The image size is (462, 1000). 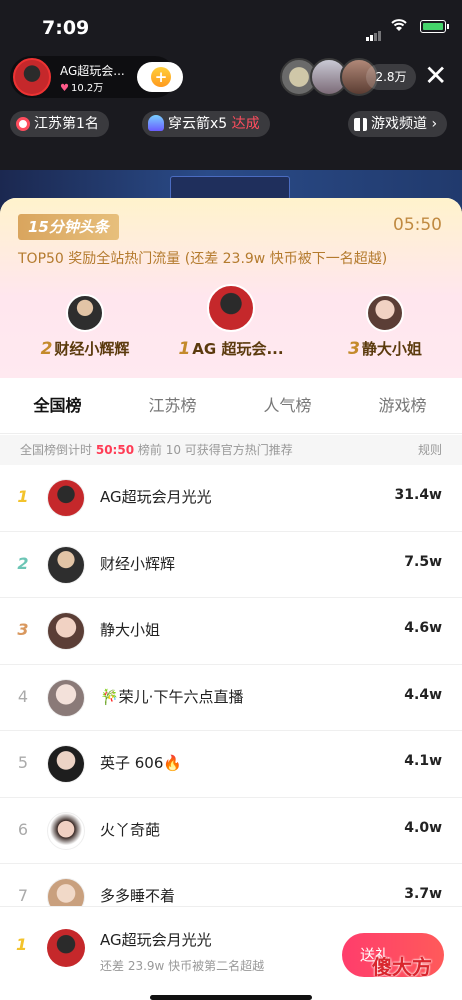 I want to click on leaderboard-notice: 全国榜倒计时 50:50 榜前 10 可获得官方热门推荐 规则, so click(x=231, y=450).